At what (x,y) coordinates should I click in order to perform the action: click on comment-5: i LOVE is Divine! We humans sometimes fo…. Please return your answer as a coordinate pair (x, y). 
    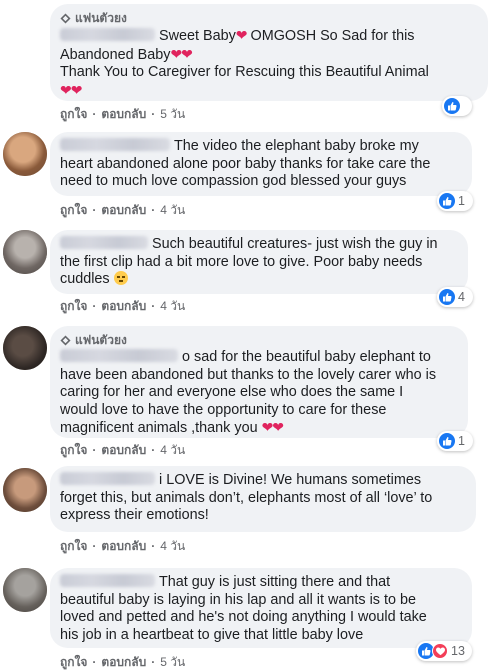
    Looking at the image, I should click on (250, 513).